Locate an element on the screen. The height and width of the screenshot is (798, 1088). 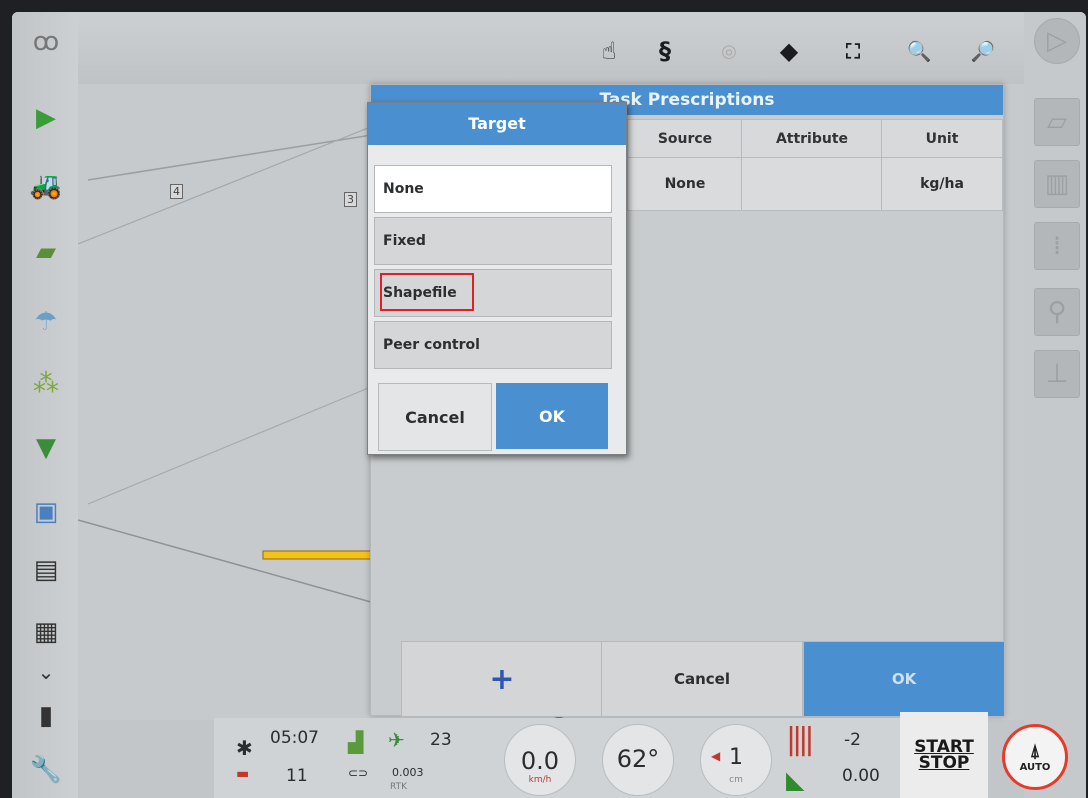
touch-icon: ☝ is located at coordinates (609, 51).